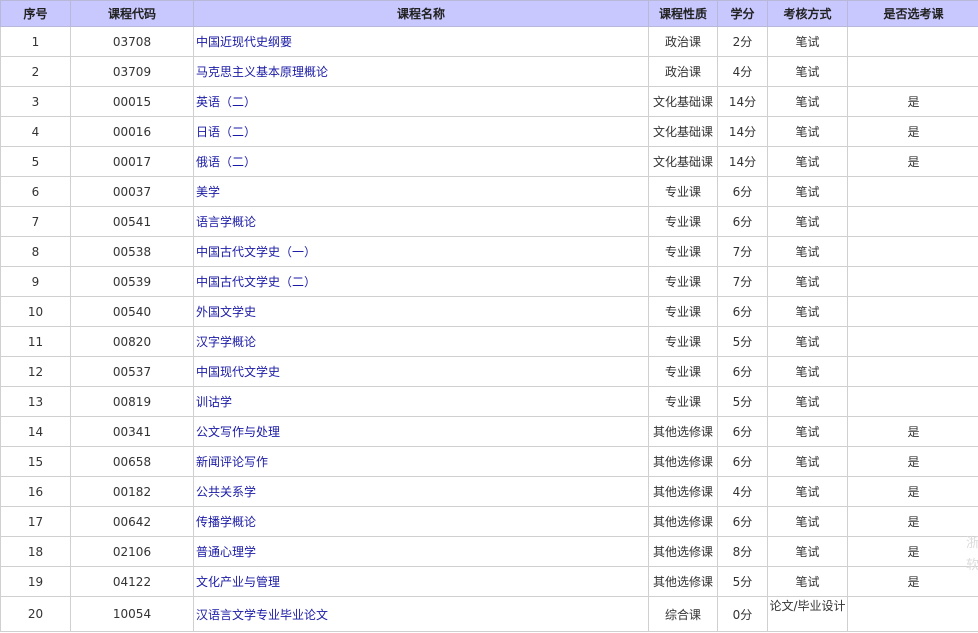 The height and width of the screenshot is (633, 978). What do you see at coordinates (35, 371) in the screenshot?
I see `cell-no: 12` at bounding box center [35, 371].